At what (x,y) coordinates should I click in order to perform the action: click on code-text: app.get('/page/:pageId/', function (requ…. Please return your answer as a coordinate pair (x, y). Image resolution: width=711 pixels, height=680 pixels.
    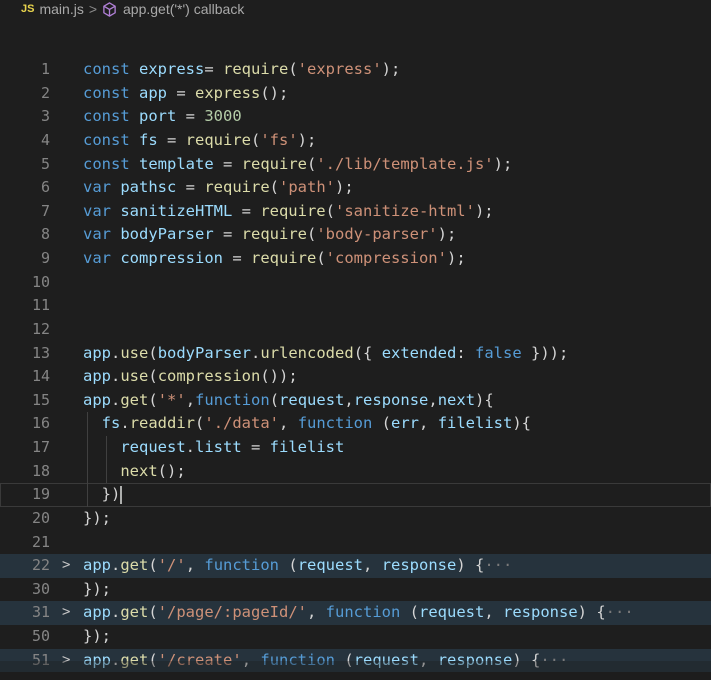
    Looking at the image, I should click on (358, 613).